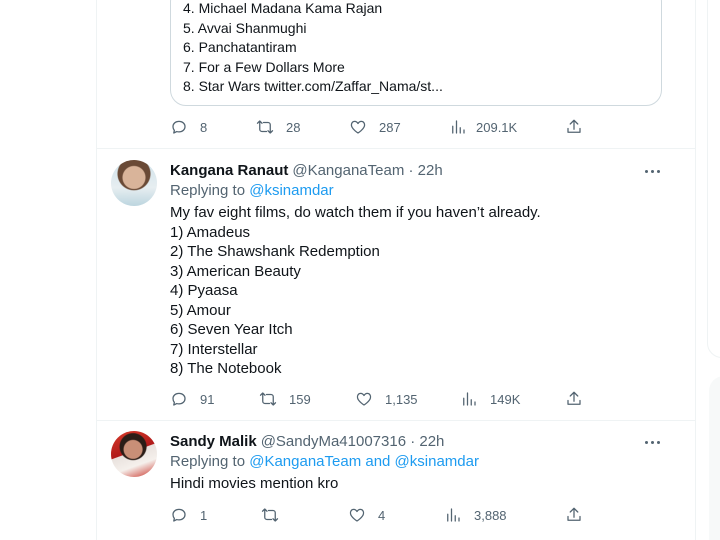 The image size is (720, 540). Describe the element at coordinates (48, 270) in the screenshot. I see `left-gutter` at that location.